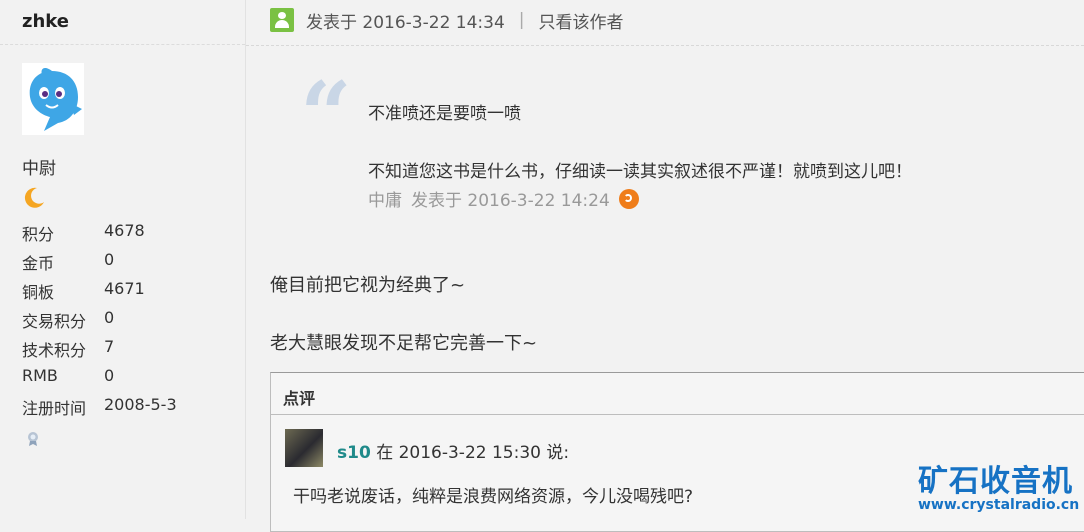 This screenshot has width=1084, height=532. Describe the element at coordinates (510, 201) in the screenshot. I see `quote-timestamp: 发表于 2016-3-22 14:24` at that location.